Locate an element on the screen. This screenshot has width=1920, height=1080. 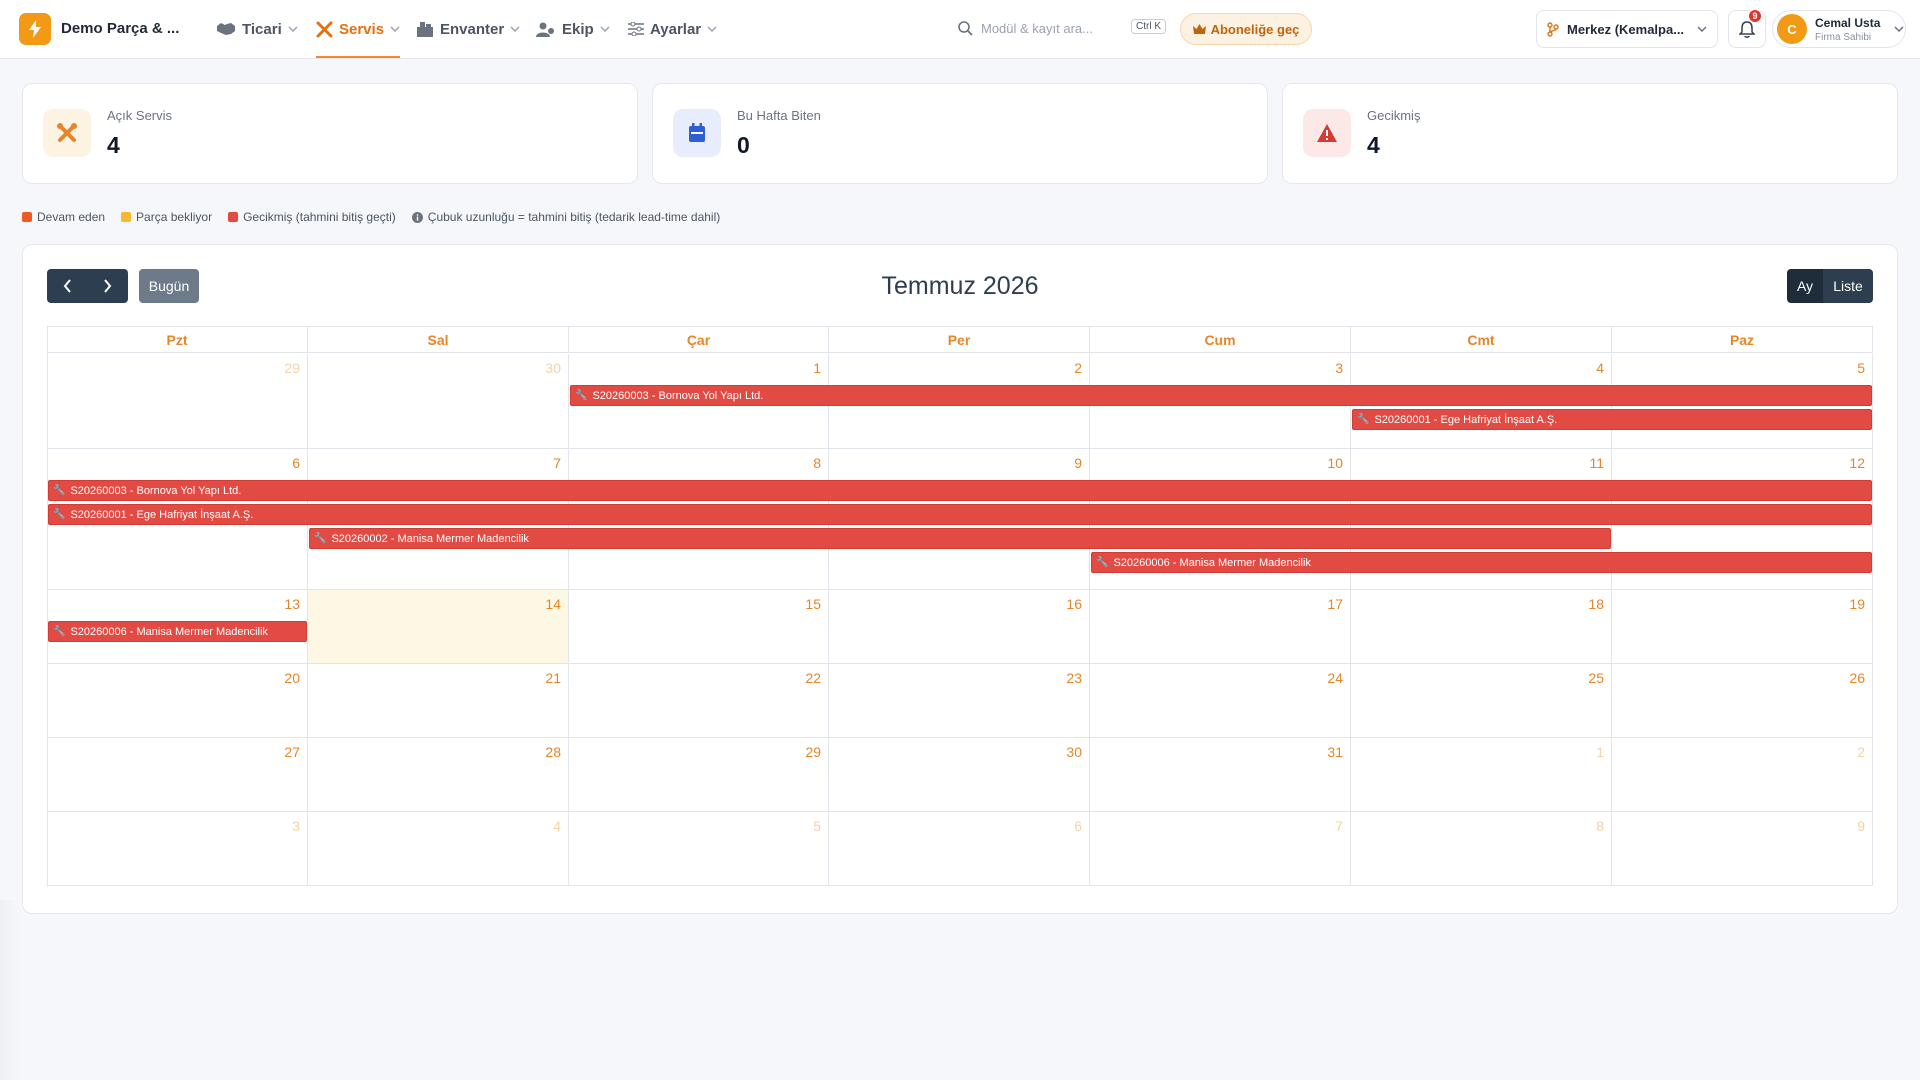
day-number: 17 is located at coordinates (1335, 604).